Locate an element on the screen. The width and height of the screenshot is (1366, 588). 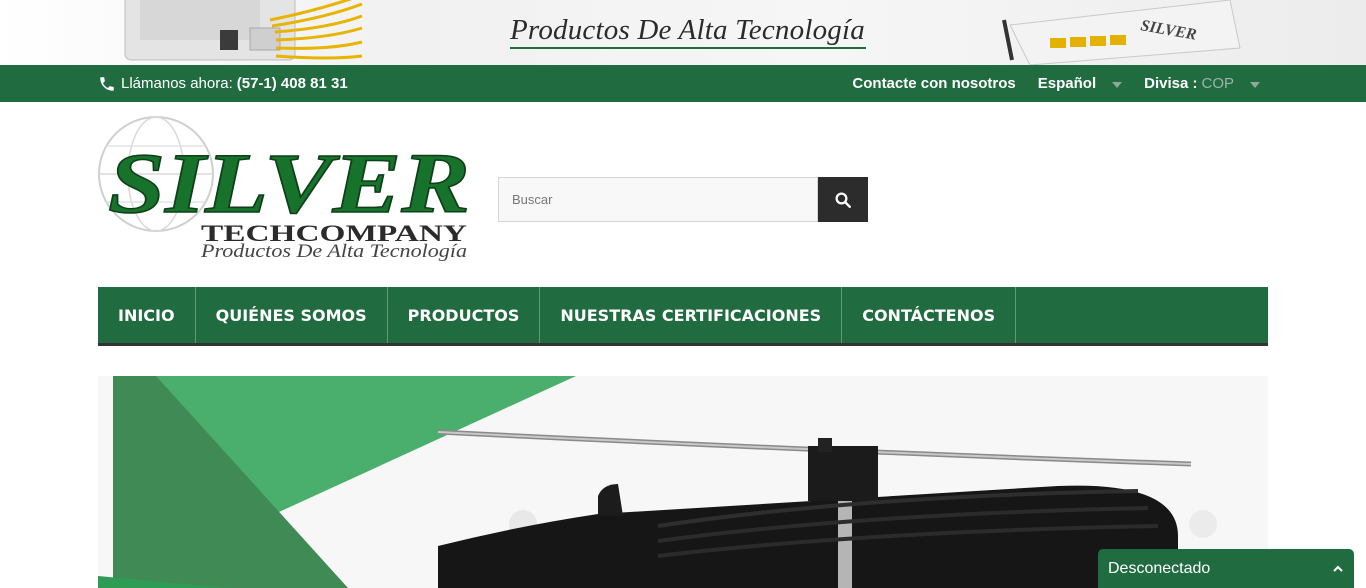
language-value: Español is located at coordinates (1067, 83).